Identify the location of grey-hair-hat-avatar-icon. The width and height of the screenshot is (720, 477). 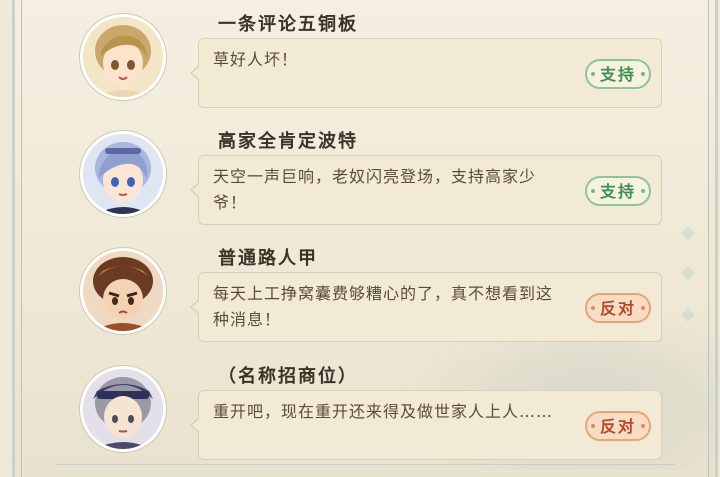
(123, 409).